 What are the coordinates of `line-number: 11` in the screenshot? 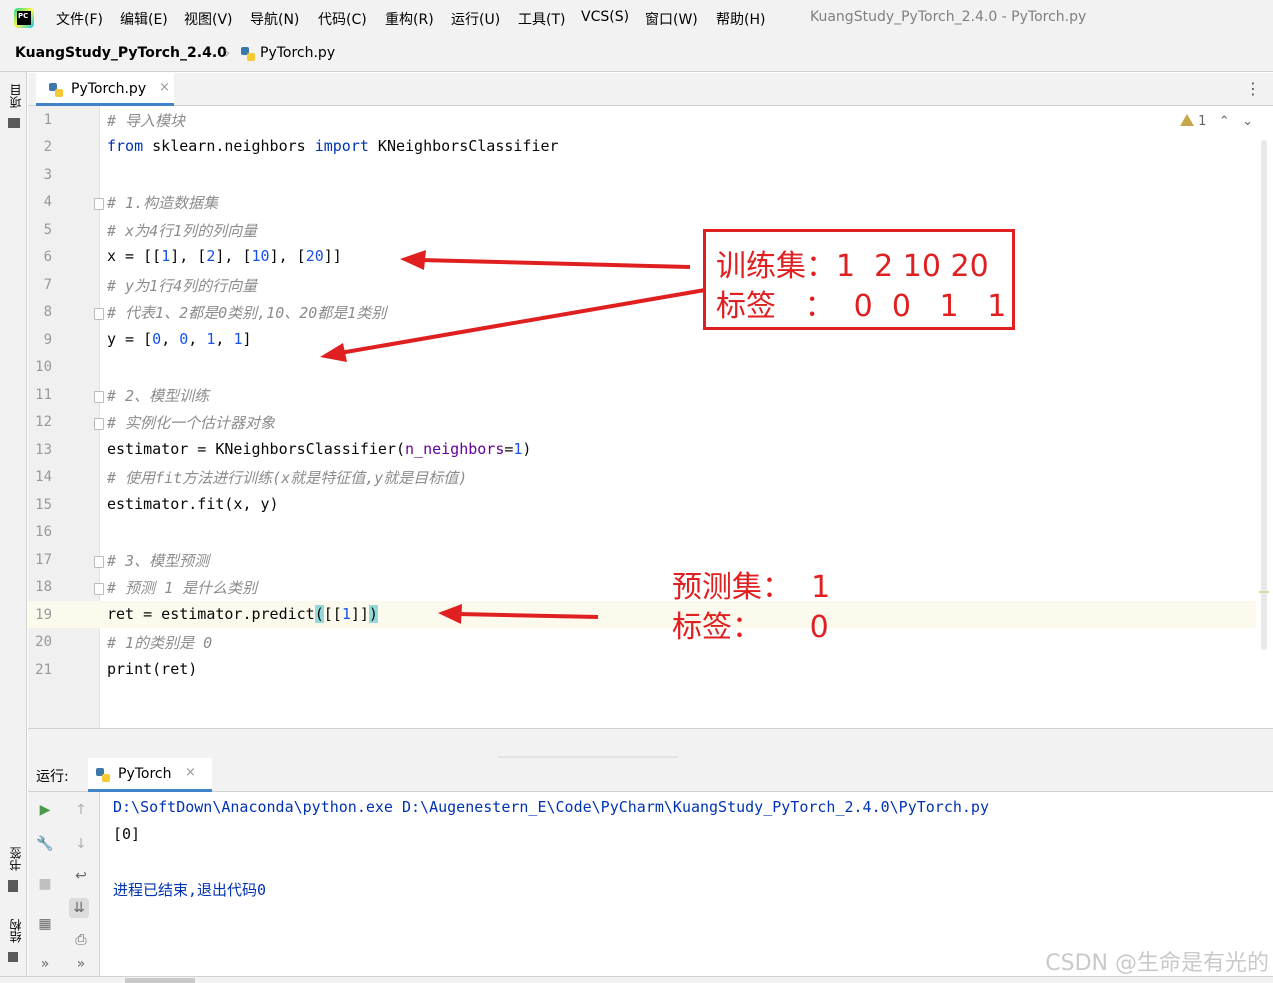 It's located at (43, 395).